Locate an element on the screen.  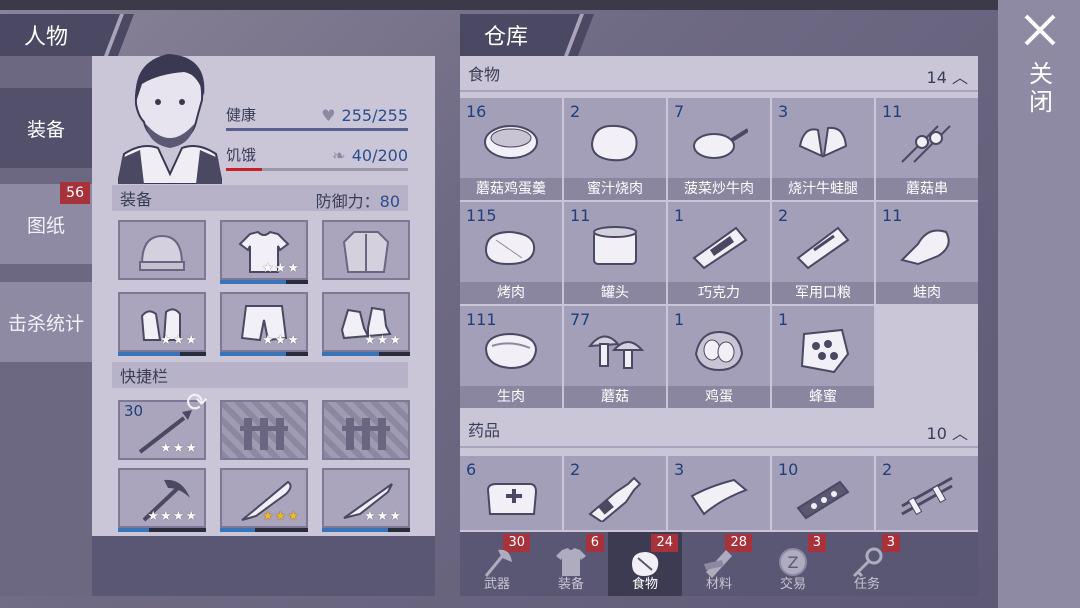
food-item-egg: 1 鸡蛋 is located at coordinates (719, 357).